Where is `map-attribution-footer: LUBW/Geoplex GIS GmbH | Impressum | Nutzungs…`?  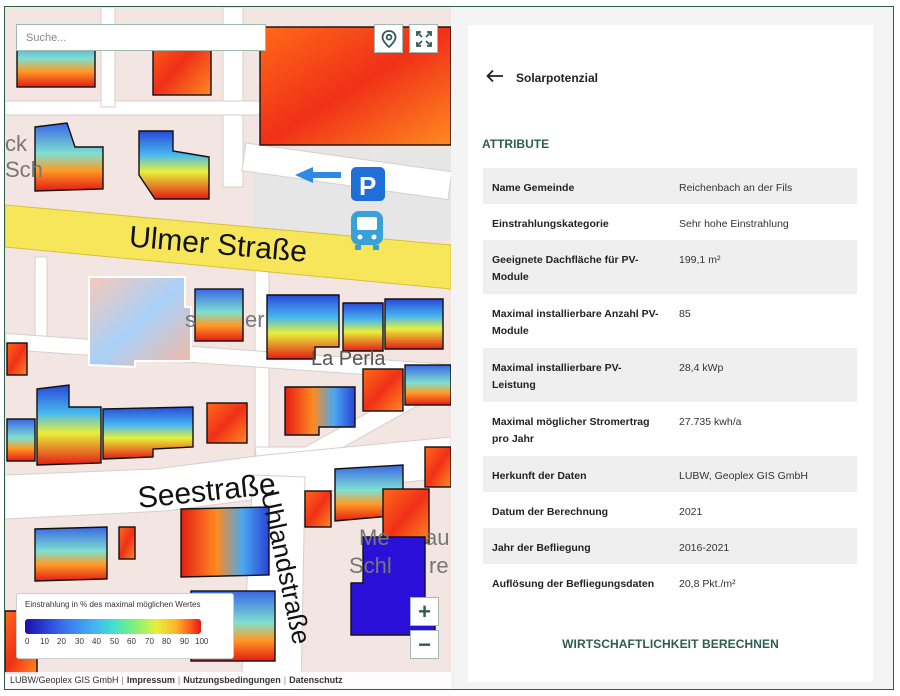
map-attribution-footer: LUBW/Geoplex GIS GmbH | Impressum | Nutzungs… is located at coordinates (228, 680).